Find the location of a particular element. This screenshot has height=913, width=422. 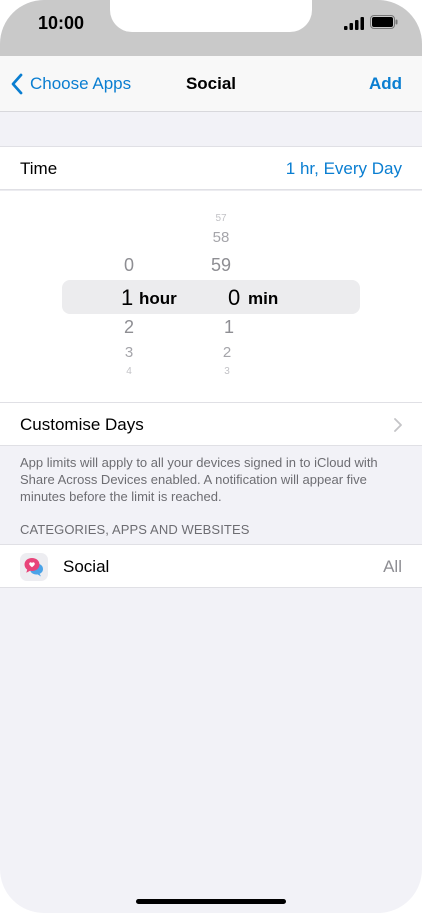

minute-option: 59 is located at coordinates (221, 265).